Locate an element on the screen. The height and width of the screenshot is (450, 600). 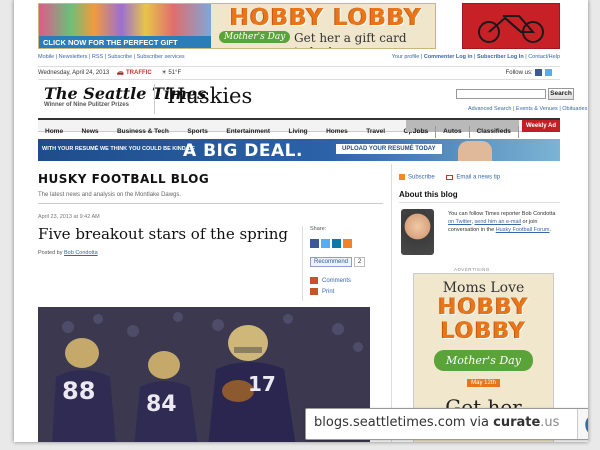
comments-icon is located at coordinates (314, 280).